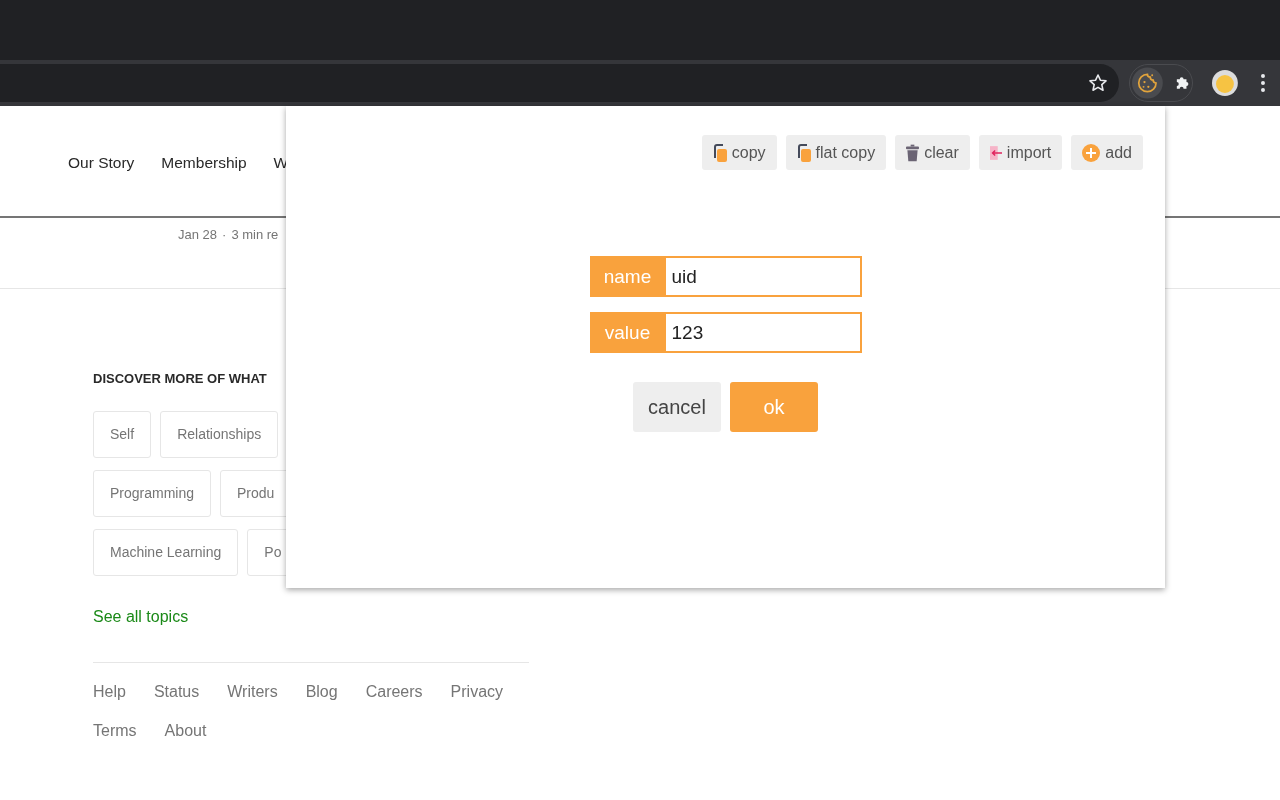 This screenshot has width=1280, height=800. What do you see at coordinates (122, 434) in the screenshot?
I see `topic-tag: Self` at bounding box center [122, 434].